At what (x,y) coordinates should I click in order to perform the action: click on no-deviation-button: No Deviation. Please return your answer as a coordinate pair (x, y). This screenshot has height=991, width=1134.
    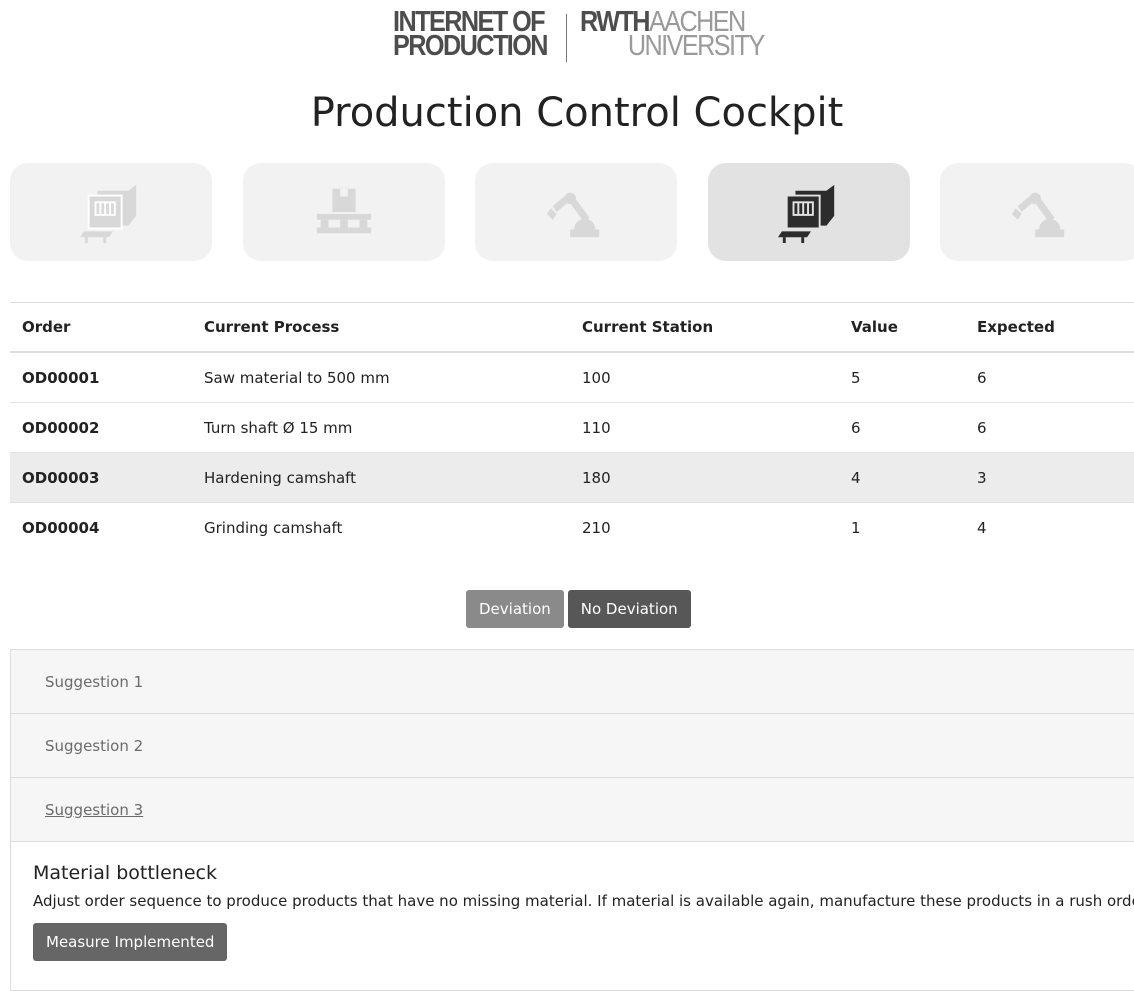
    Looking at the image, I should click on (629, 609).